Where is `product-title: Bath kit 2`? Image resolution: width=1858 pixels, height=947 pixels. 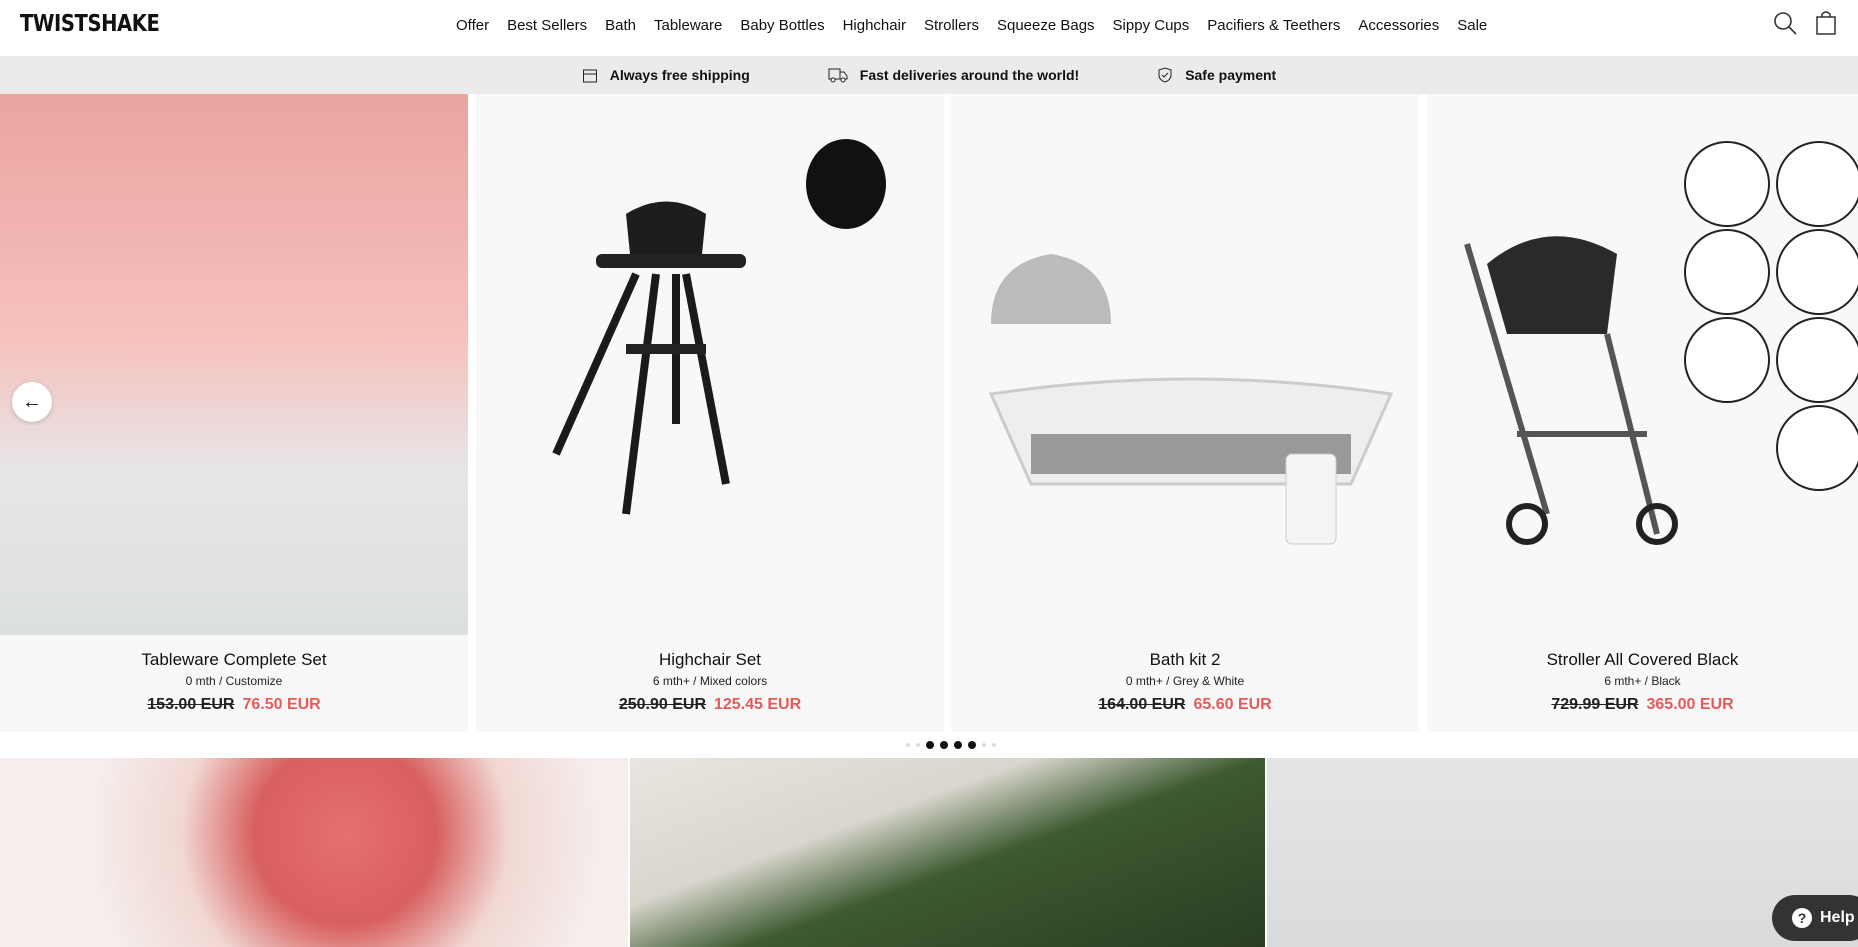
product-title: Bath kit 2 is located at coordinates (1185, 660).